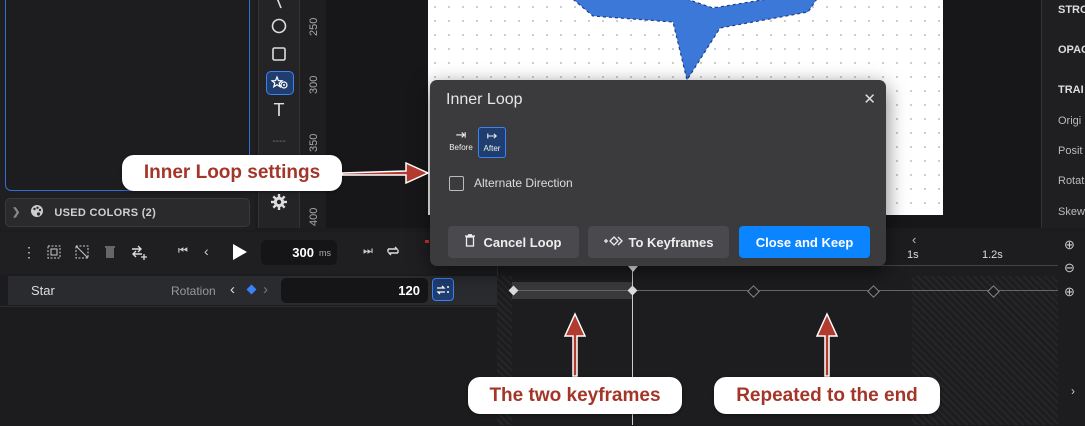  Describe the element at coordinates (1071, 328) in the screenshot. I see `timeline-zoom-controls: ⊕ ⊖ ⊕ ›` at that location.